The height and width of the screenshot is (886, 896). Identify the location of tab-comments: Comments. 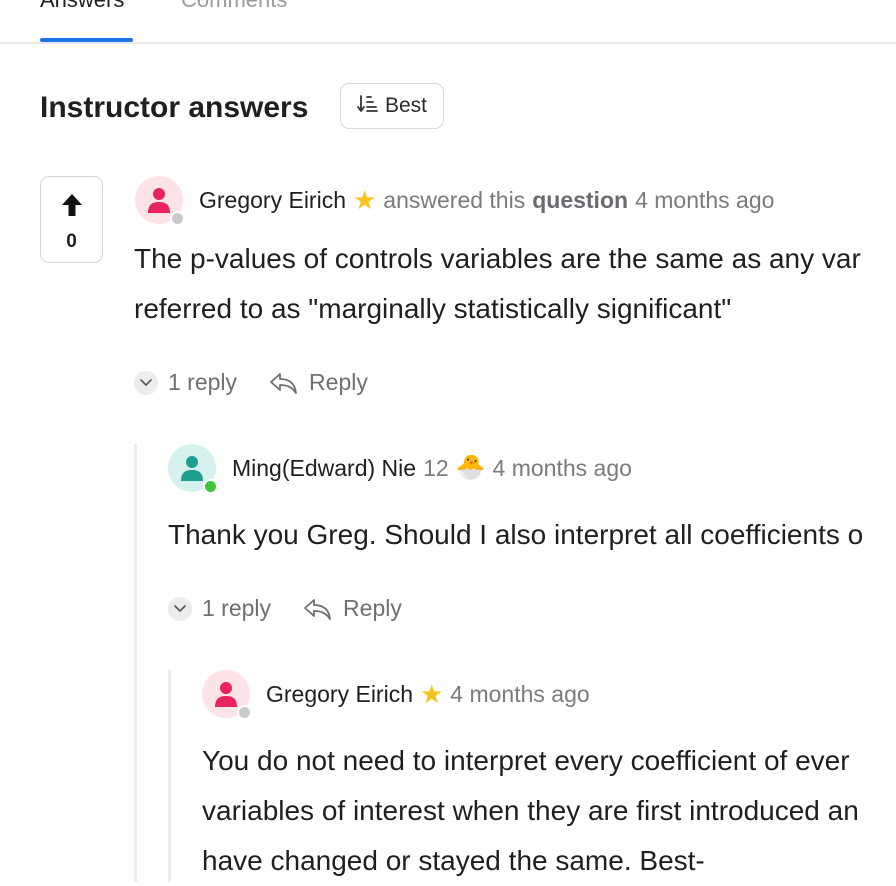
(234, 7).